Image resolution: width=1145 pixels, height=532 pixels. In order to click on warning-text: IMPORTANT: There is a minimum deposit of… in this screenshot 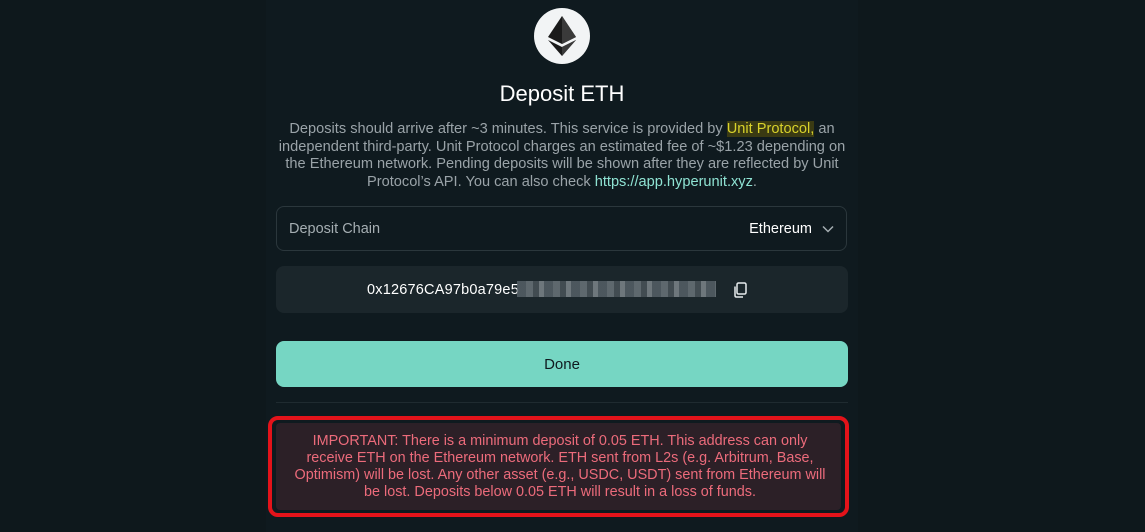, I will do `click(560, 466)`.